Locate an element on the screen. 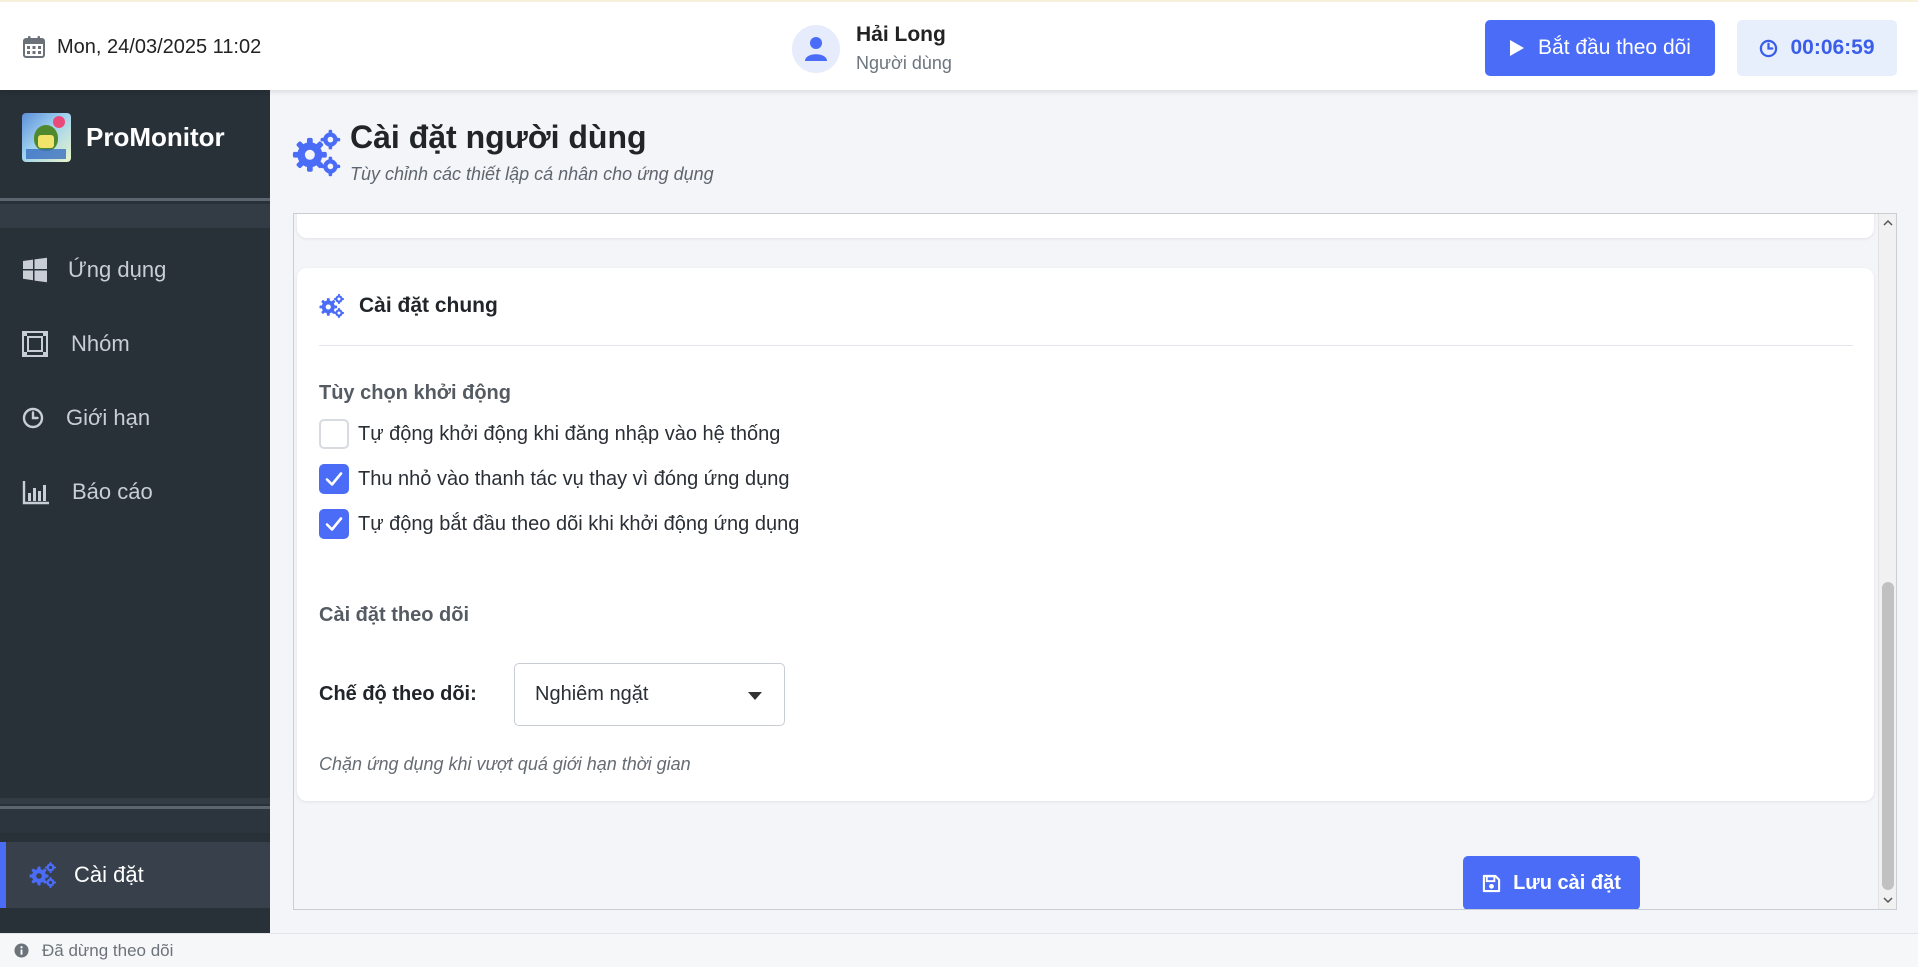 Image resolution: width=1918 pixels, height=967 pixels. user-profile: Hải Long Người dùng is located at coordinates (872, 48).